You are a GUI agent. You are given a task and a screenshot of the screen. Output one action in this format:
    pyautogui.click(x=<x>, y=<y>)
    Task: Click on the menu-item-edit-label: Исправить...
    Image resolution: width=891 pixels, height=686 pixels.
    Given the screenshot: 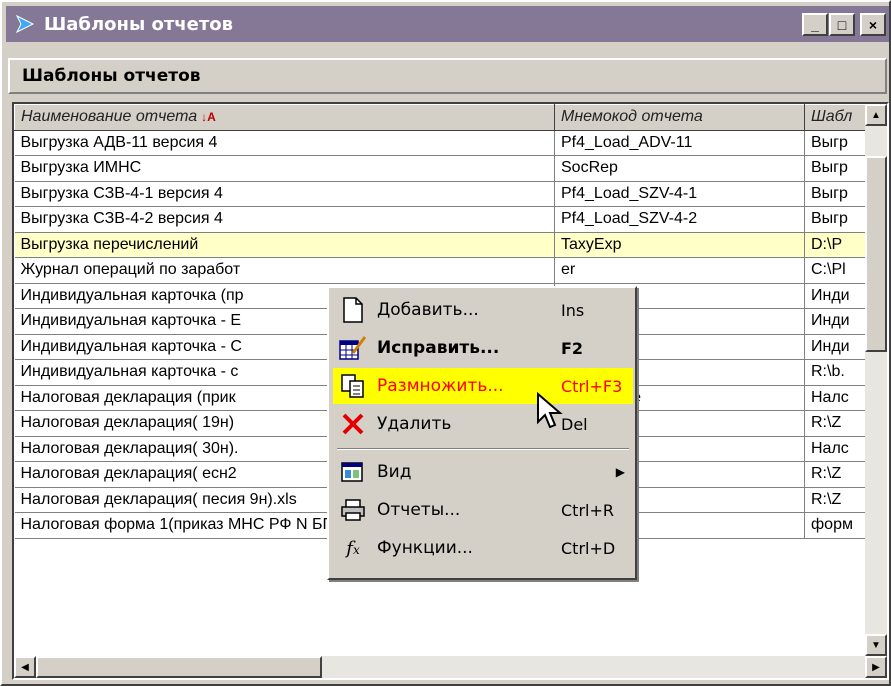 What is the action you would take?
    pyautogui.click(x=438, y=348)
    